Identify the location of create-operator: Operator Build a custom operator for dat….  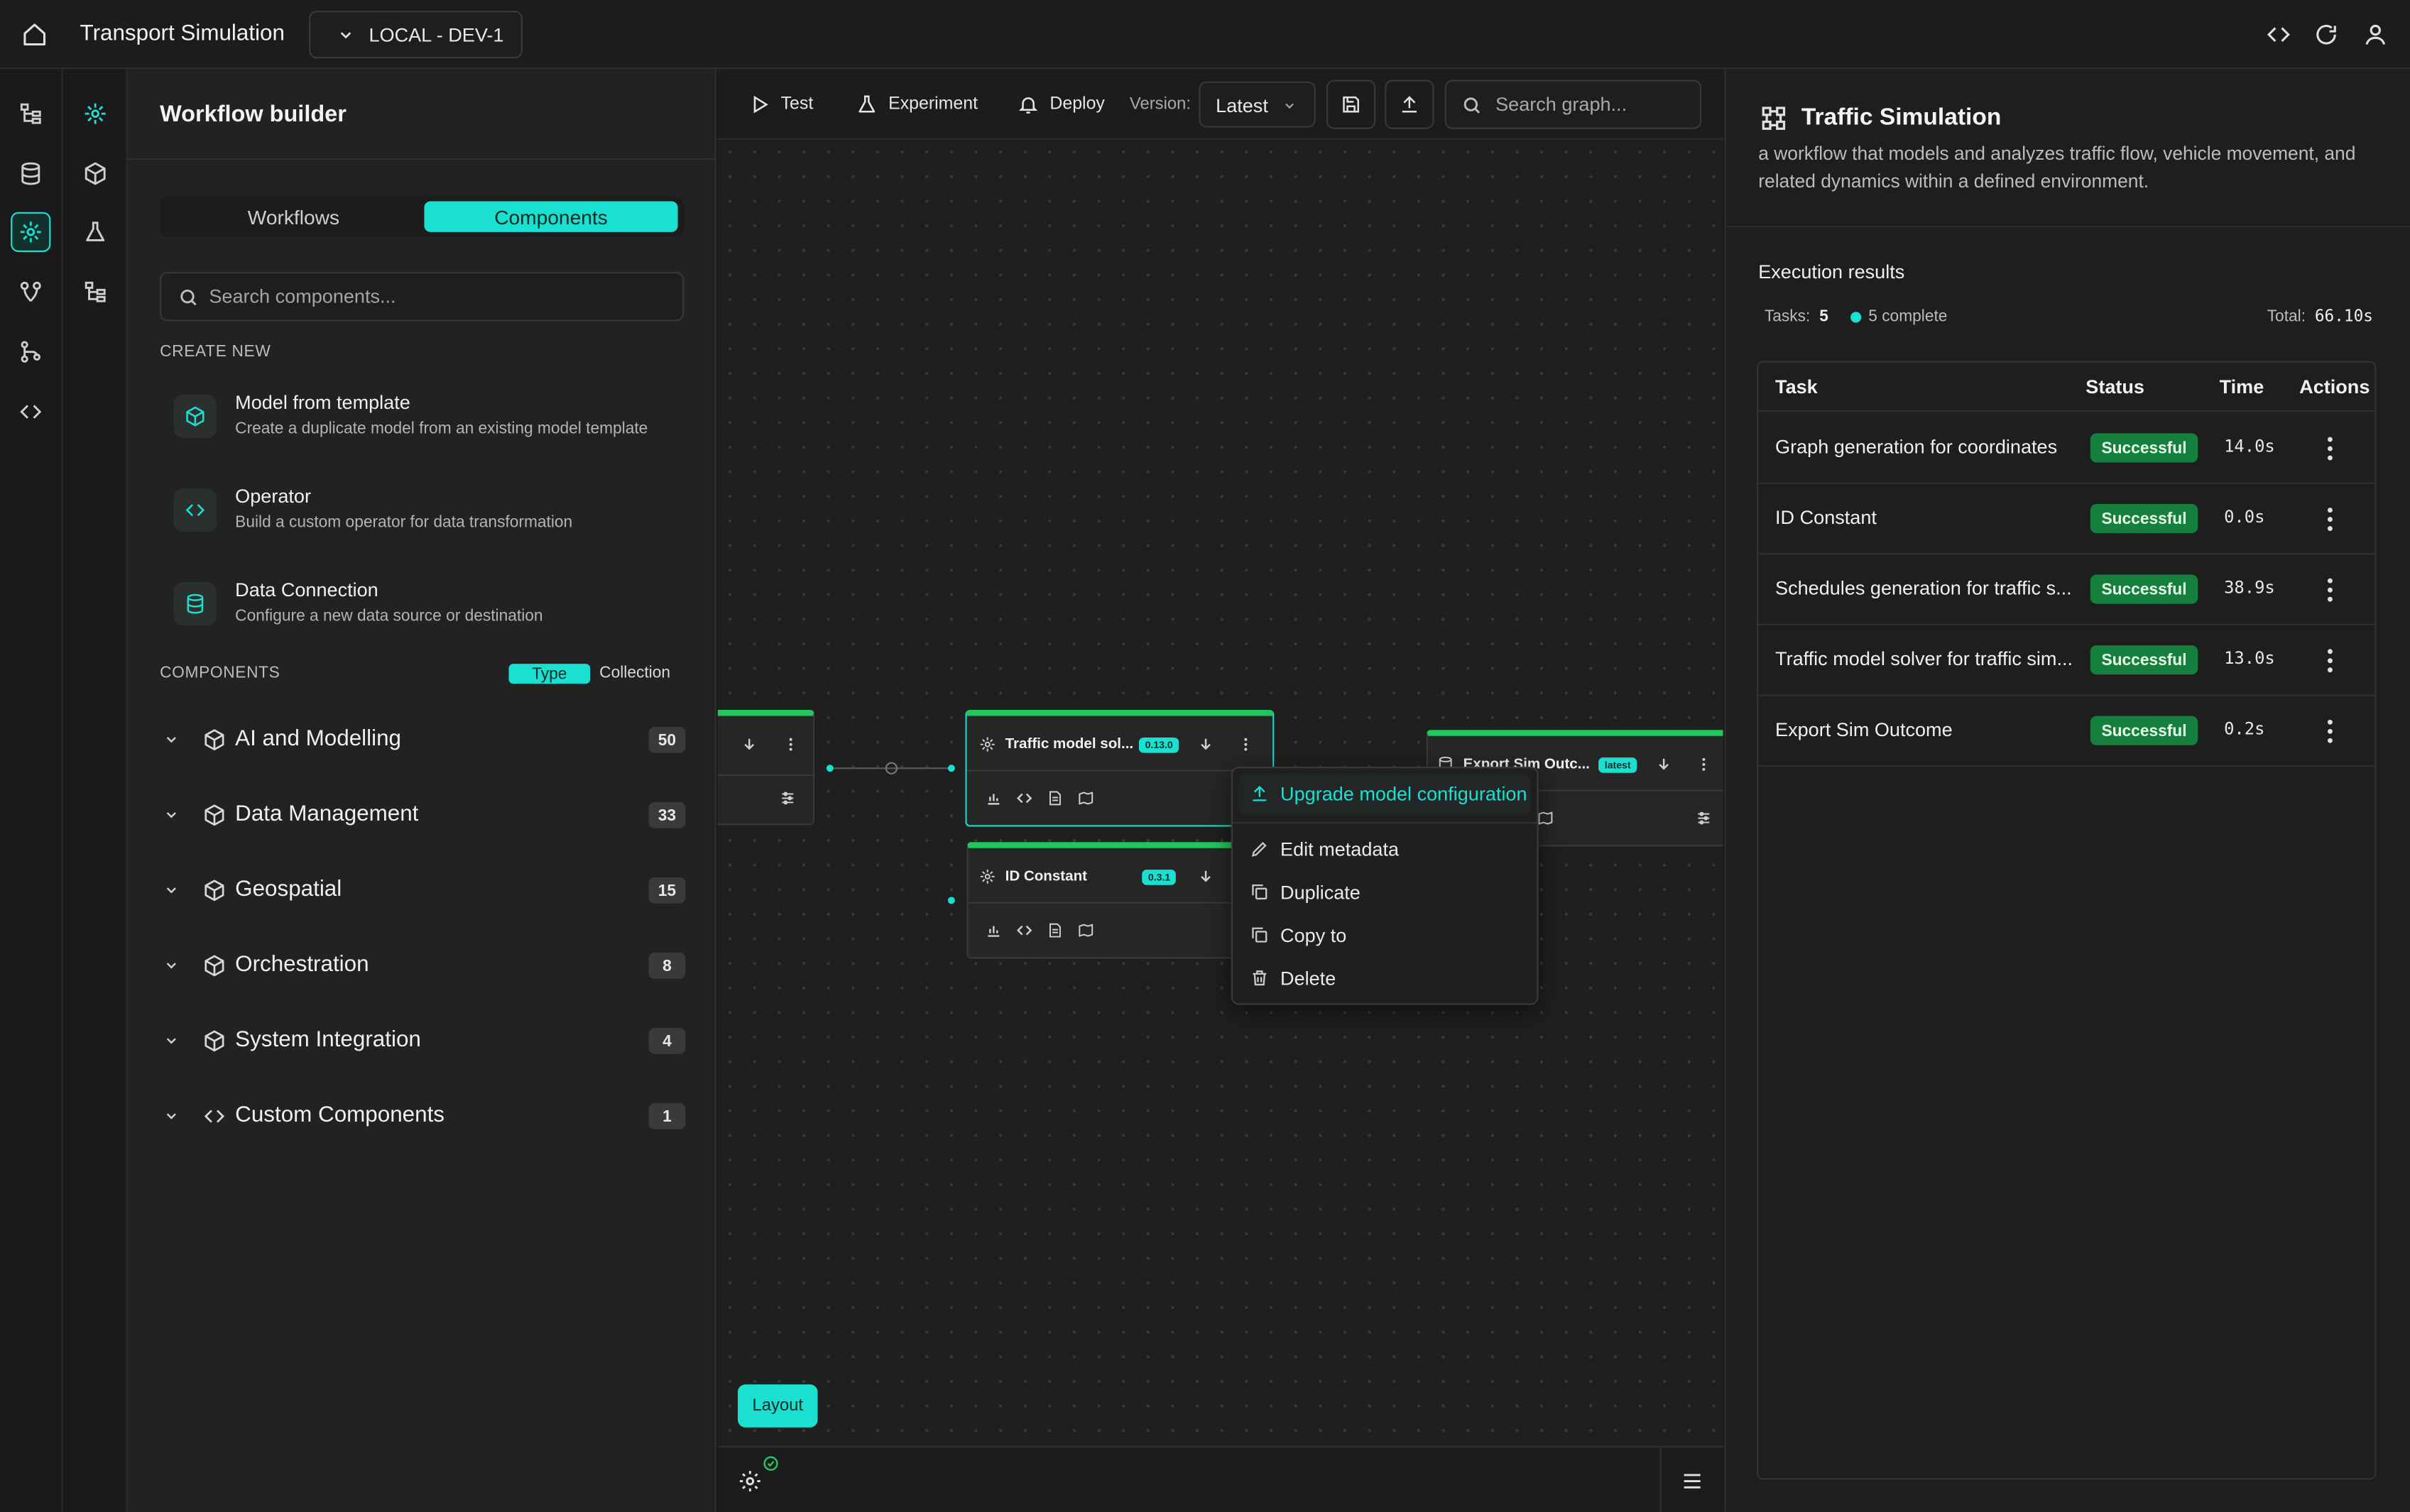
(427, 513).